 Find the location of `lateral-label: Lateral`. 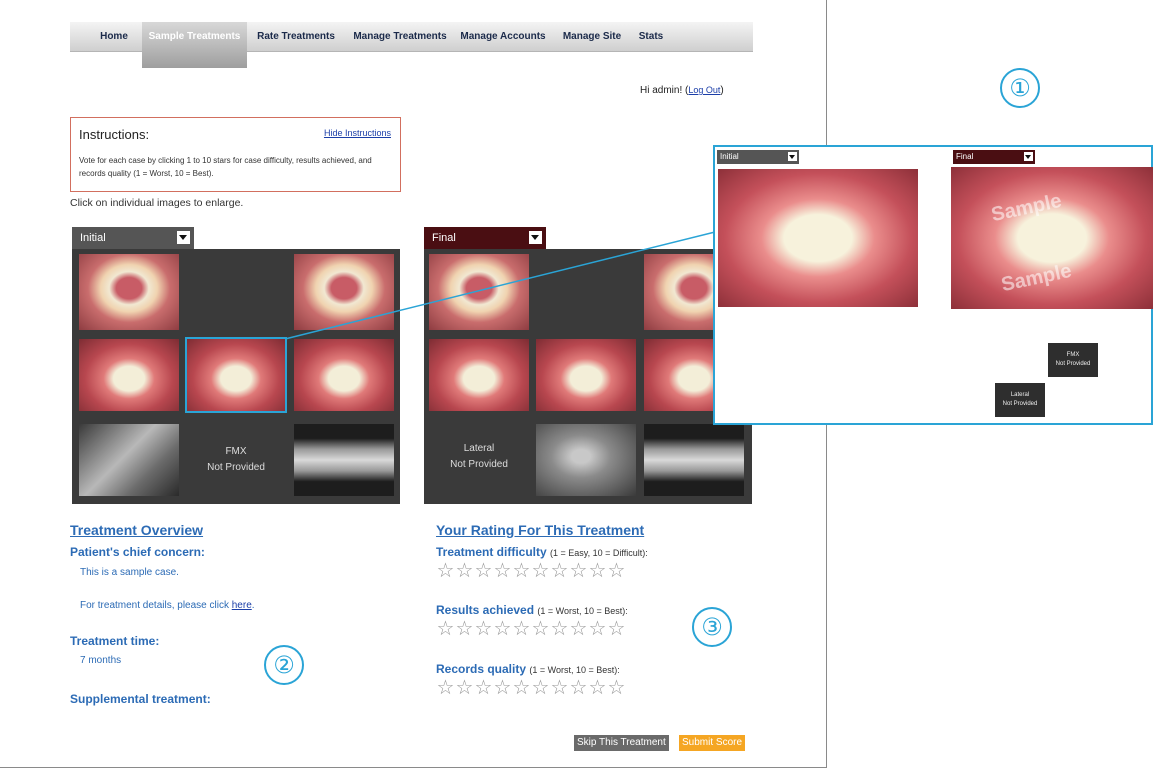

lateral-label: Lateral is located at coordinates (479, 448).